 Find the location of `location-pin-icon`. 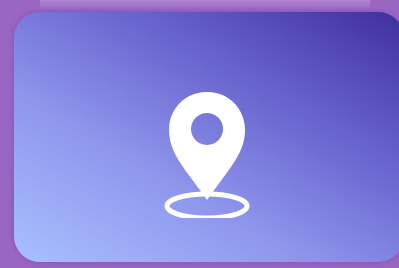

location-pin-icon is located at coordinates (207, 150).